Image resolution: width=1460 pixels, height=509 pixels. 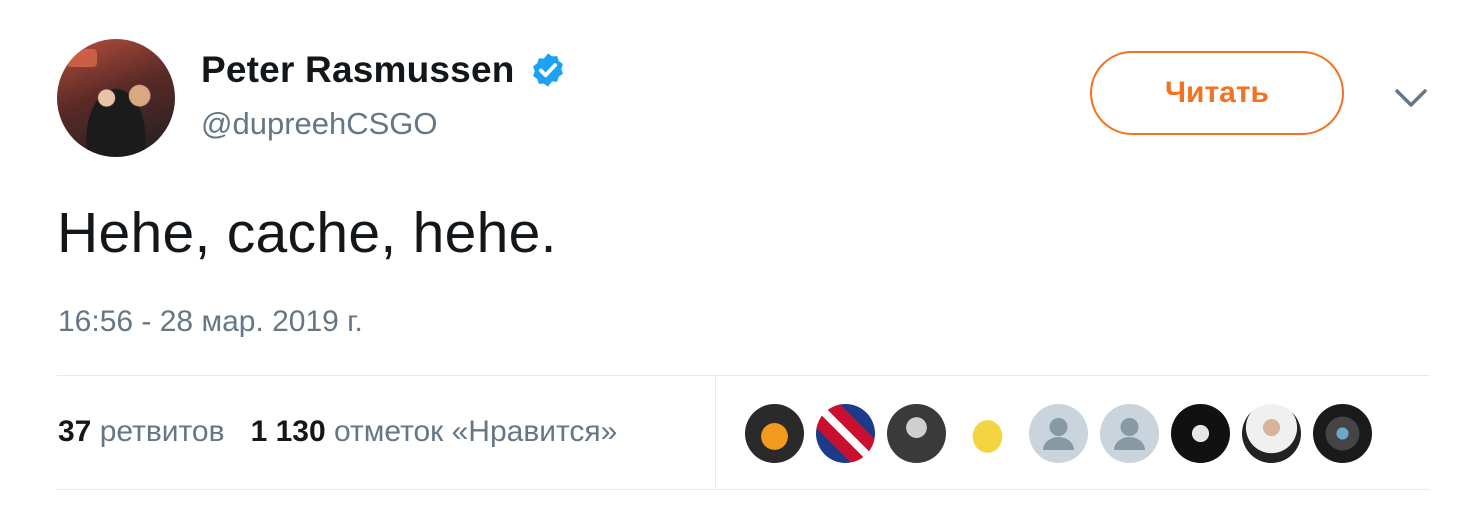 What do you see at coordinates (288, 431) in the screenshot?
I see `likes-count: 1 130` at bounding box center [288, 431].